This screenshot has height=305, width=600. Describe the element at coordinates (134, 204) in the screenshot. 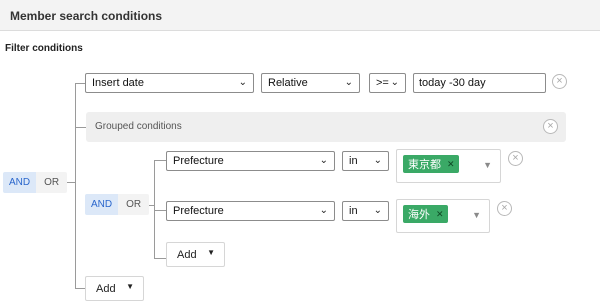

I see `group-or-button: OR` at that location.